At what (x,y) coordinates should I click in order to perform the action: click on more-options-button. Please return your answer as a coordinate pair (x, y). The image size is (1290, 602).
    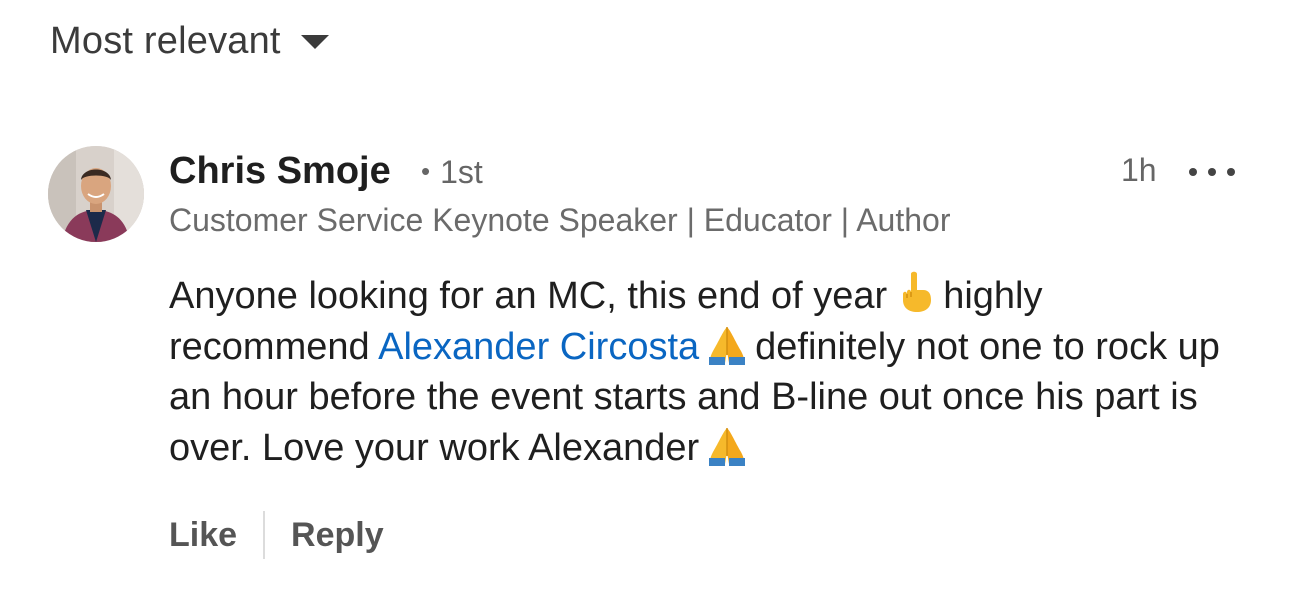
    Looking at the image, I should click on (1212, 172).